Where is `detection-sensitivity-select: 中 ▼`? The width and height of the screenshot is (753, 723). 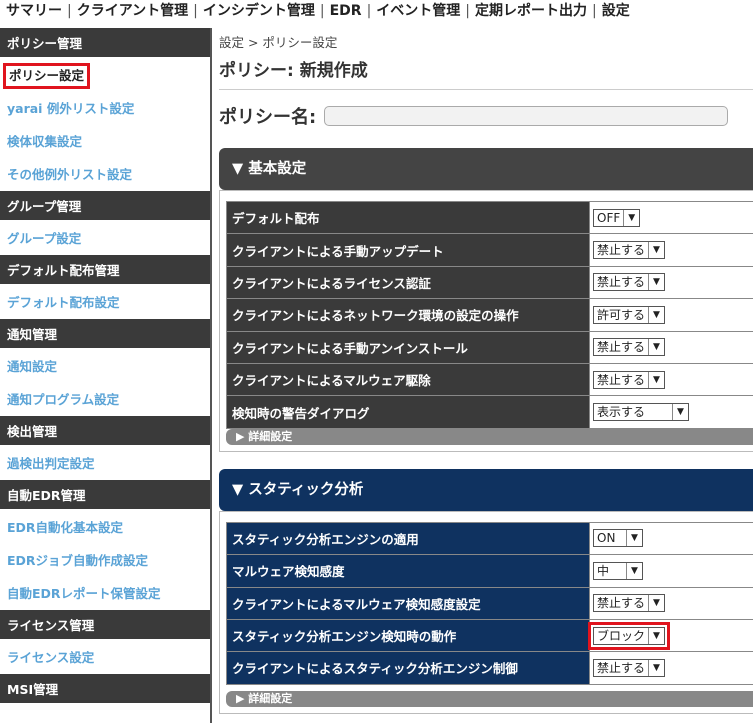 detection-sensitivity-select: 中 ▼ is located at coordinates (618, 570).